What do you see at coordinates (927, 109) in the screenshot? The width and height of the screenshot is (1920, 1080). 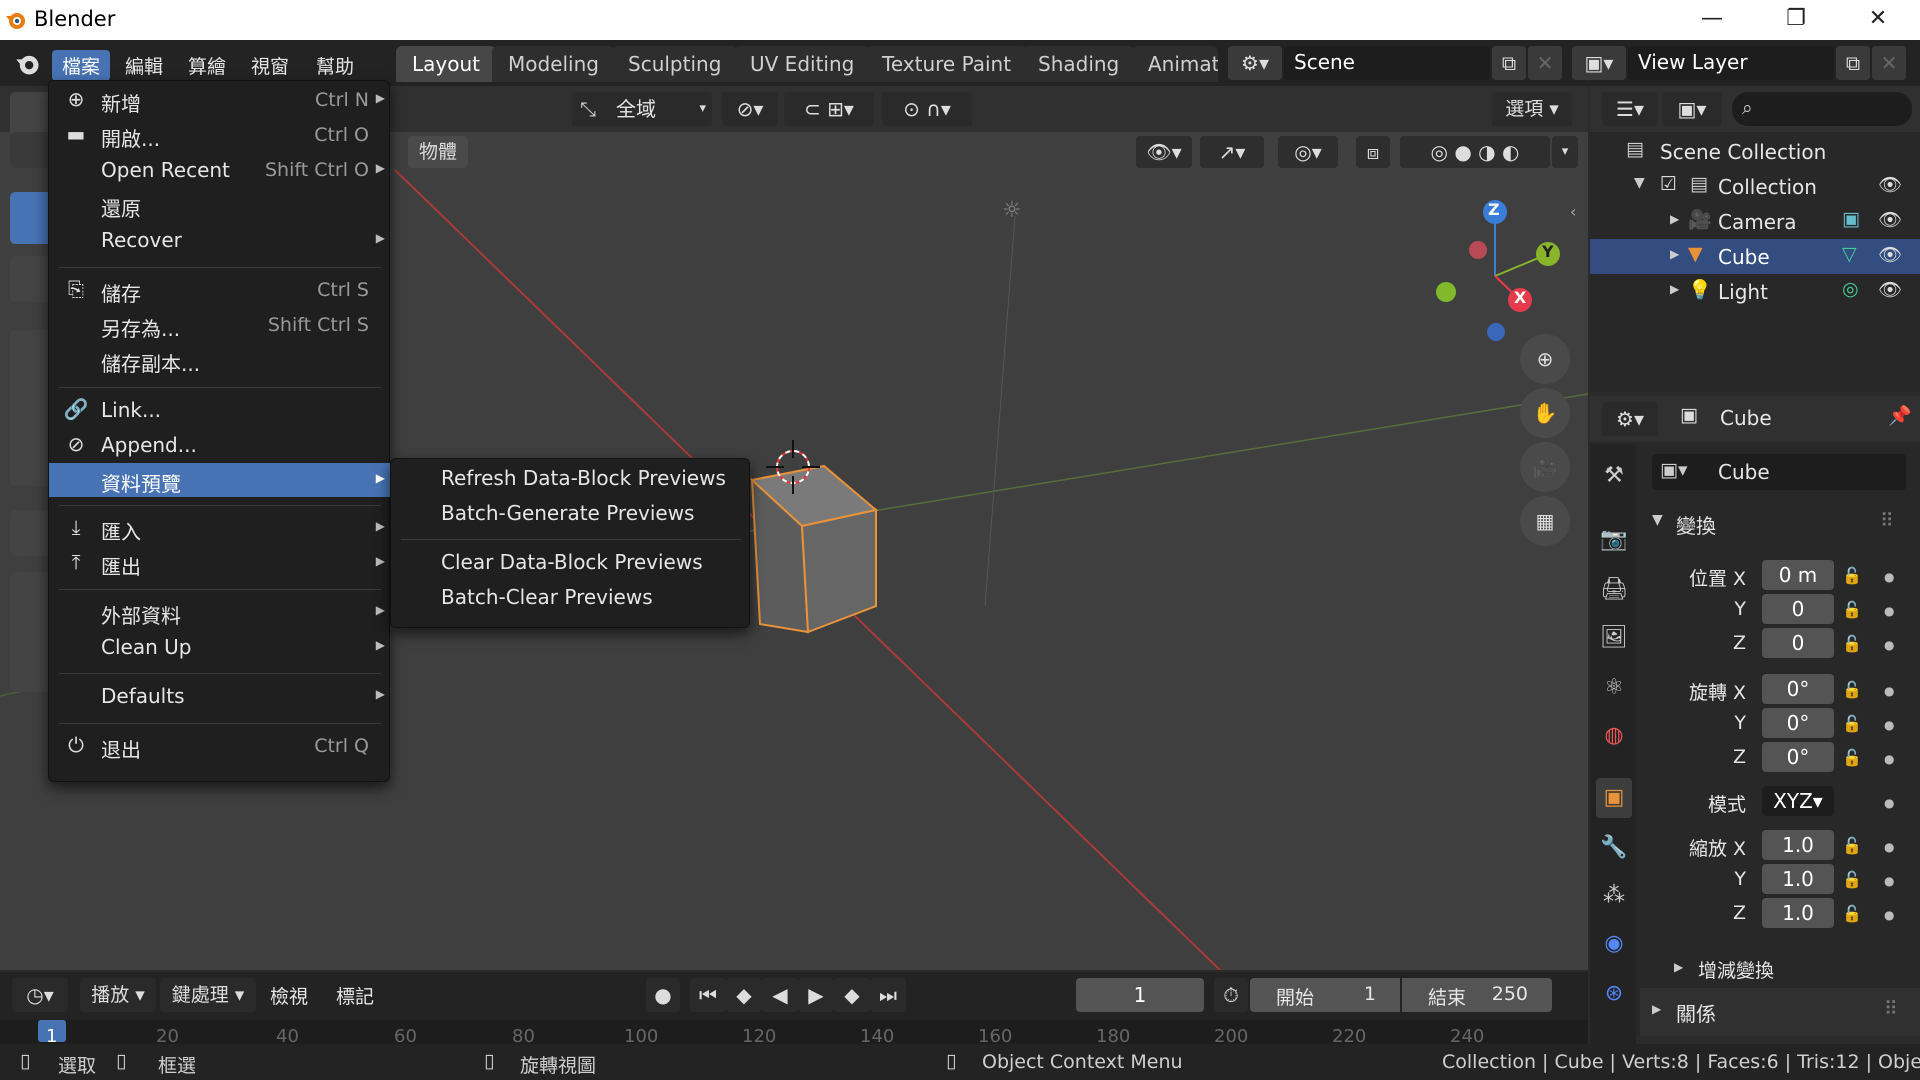 I see `proportional-edit-icon: ⊙ ∩▾` at bounding box center [927, 109].